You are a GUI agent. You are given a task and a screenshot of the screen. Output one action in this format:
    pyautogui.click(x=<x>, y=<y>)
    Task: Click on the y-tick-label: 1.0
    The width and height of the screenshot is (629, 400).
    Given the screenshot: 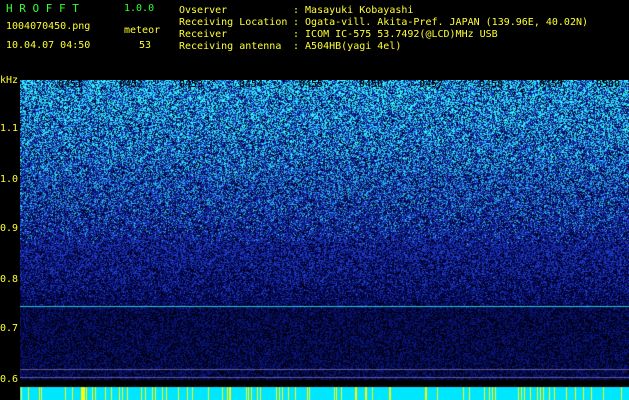 What is the action you would take?
    pyautogui.click(x=9, y=179)
    